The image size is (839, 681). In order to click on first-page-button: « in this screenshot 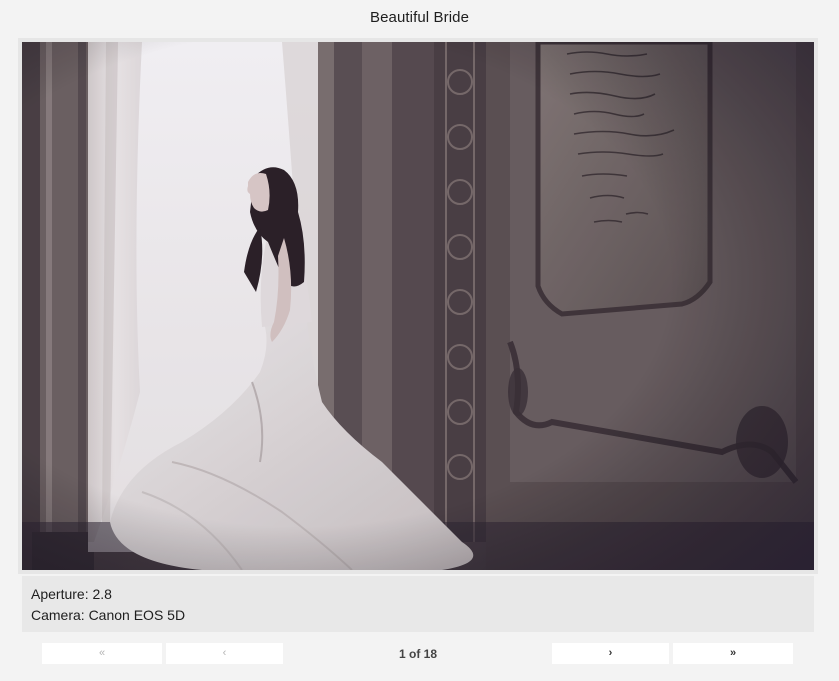, I will do `click(102, 653)`.